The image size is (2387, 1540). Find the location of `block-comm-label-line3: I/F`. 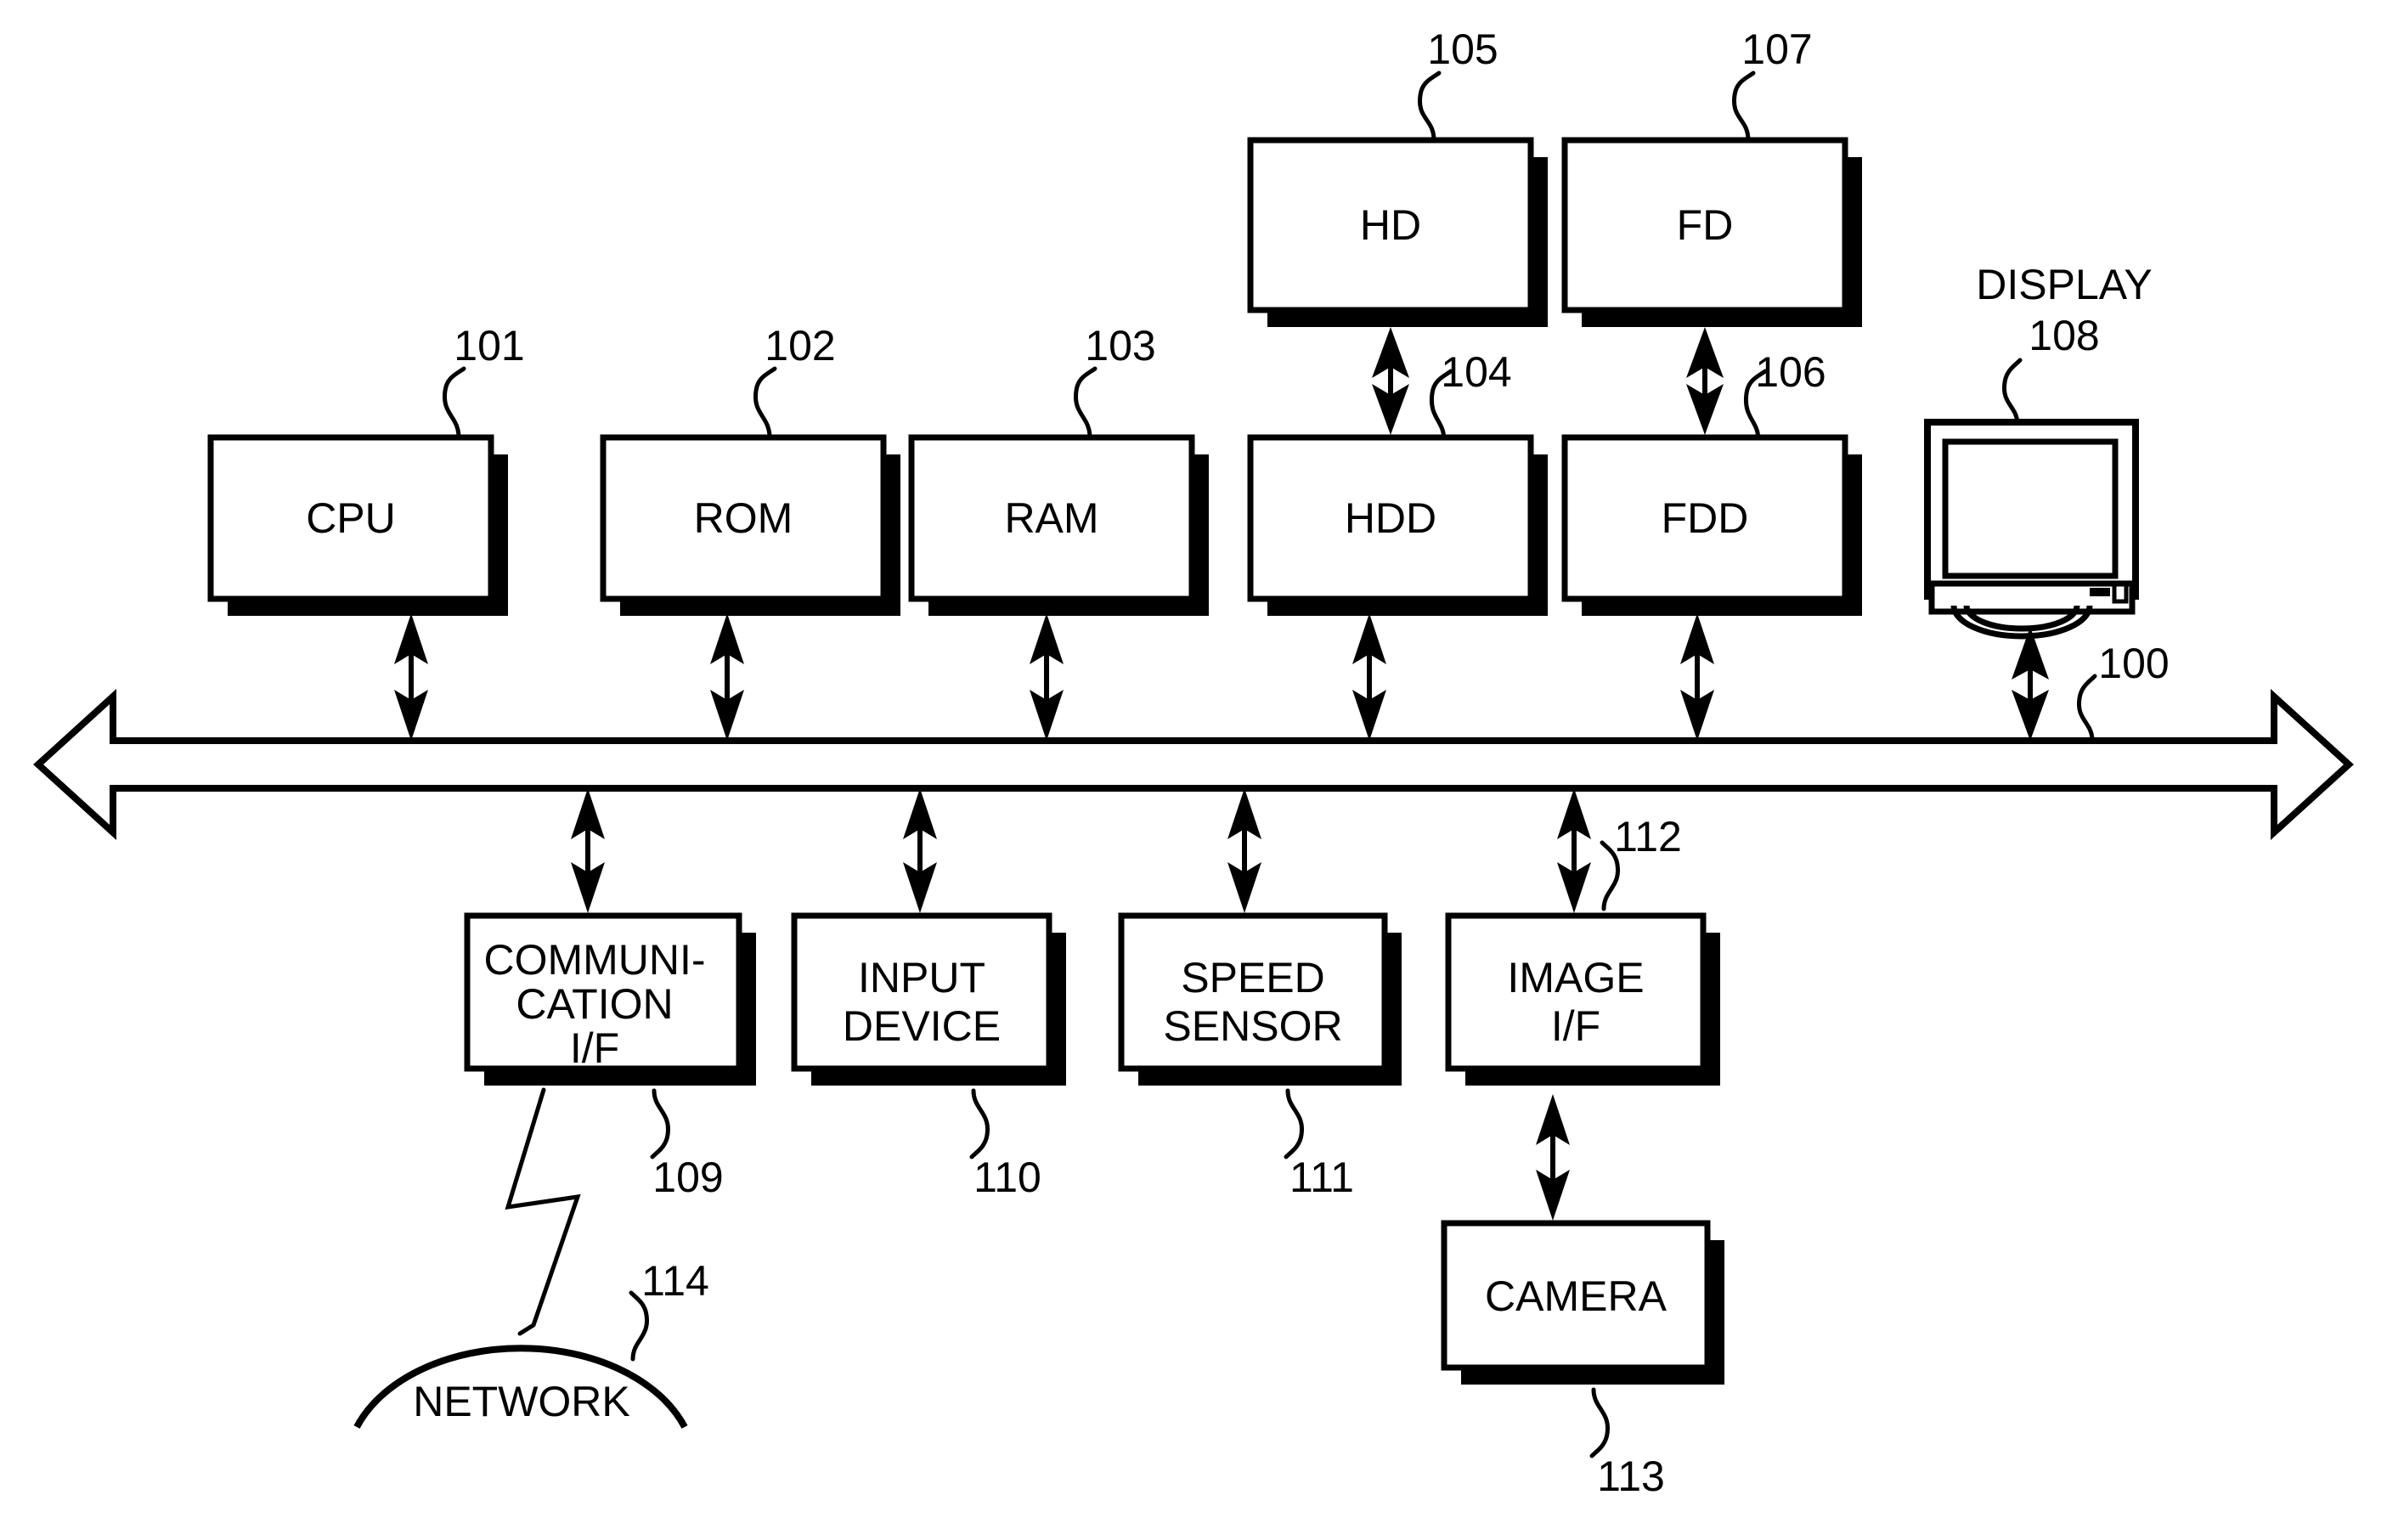

block-comm-label-line3: I/F is located at coordinates (594, 1048).